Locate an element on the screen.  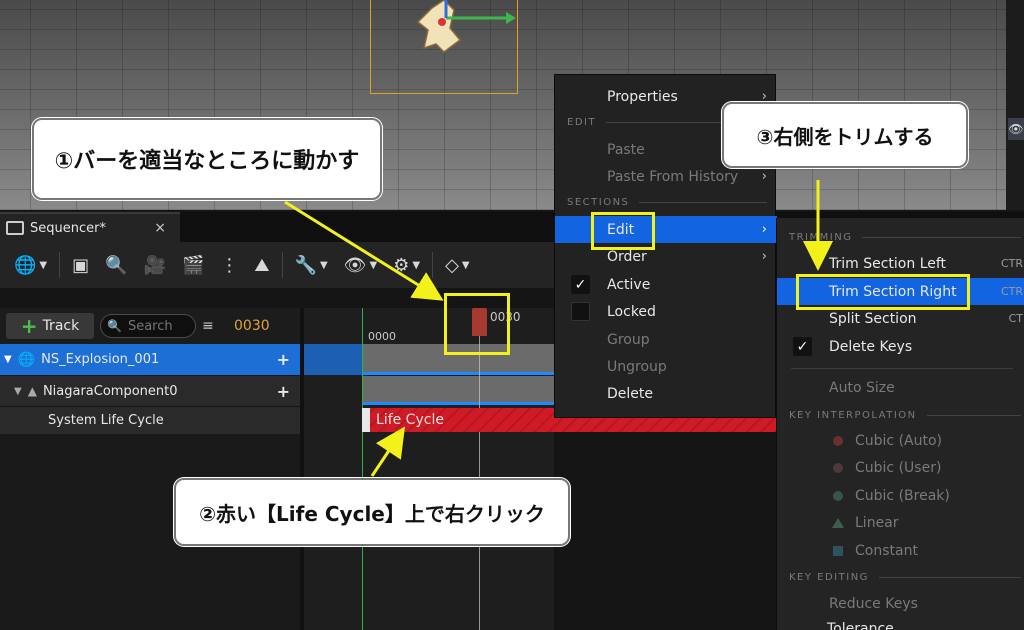
menu-item-cubic-auto: Cubic (Auto) is located at coordinates (900, 440).